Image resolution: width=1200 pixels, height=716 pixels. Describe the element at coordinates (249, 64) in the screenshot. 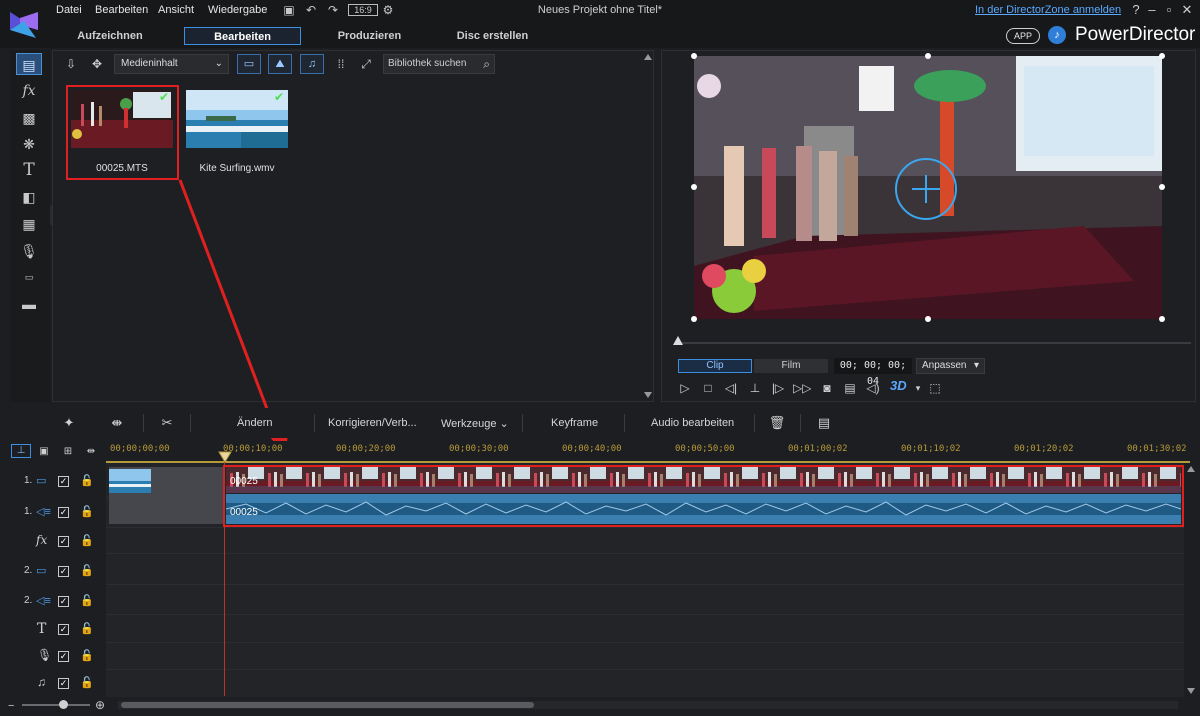

I see `video-filter-button: ▭` at that location.